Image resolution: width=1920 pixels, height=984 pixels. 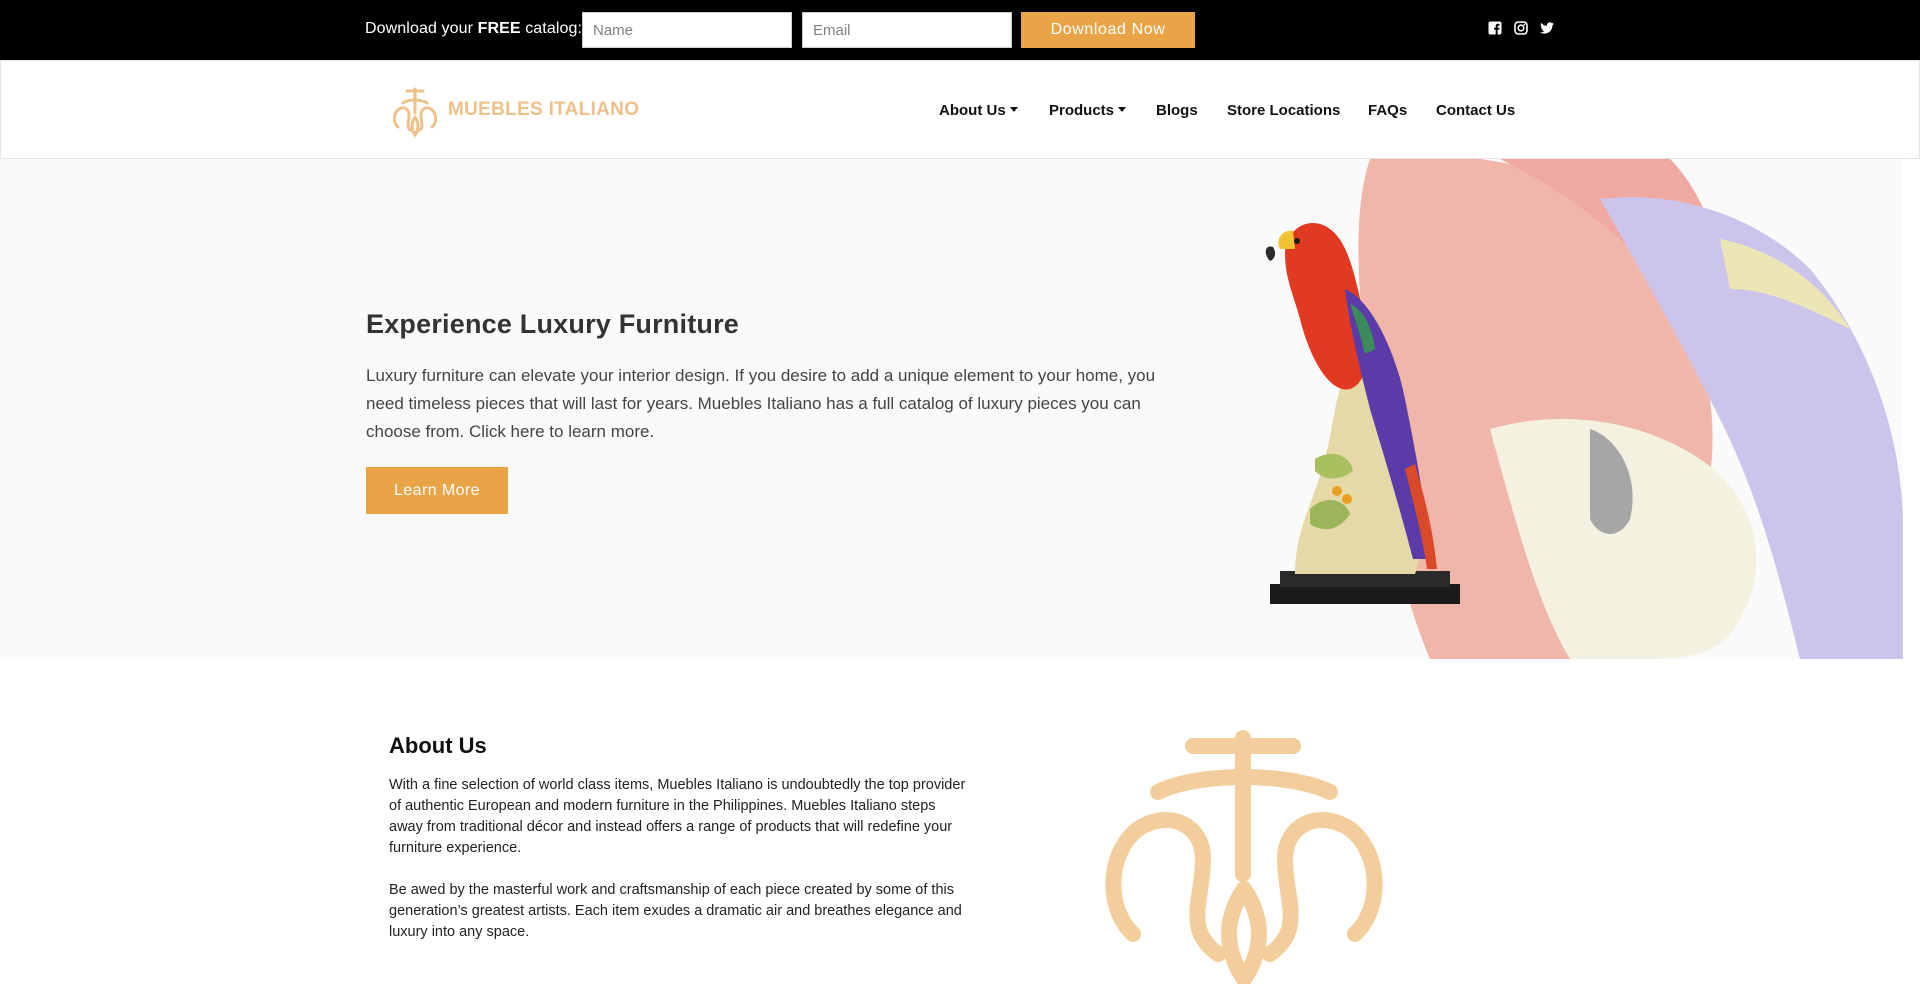 What do you see at coordinates (499, 28) in the screenshot?
I see `catalog-free-text: FREE` at bounding box center [499, 28].